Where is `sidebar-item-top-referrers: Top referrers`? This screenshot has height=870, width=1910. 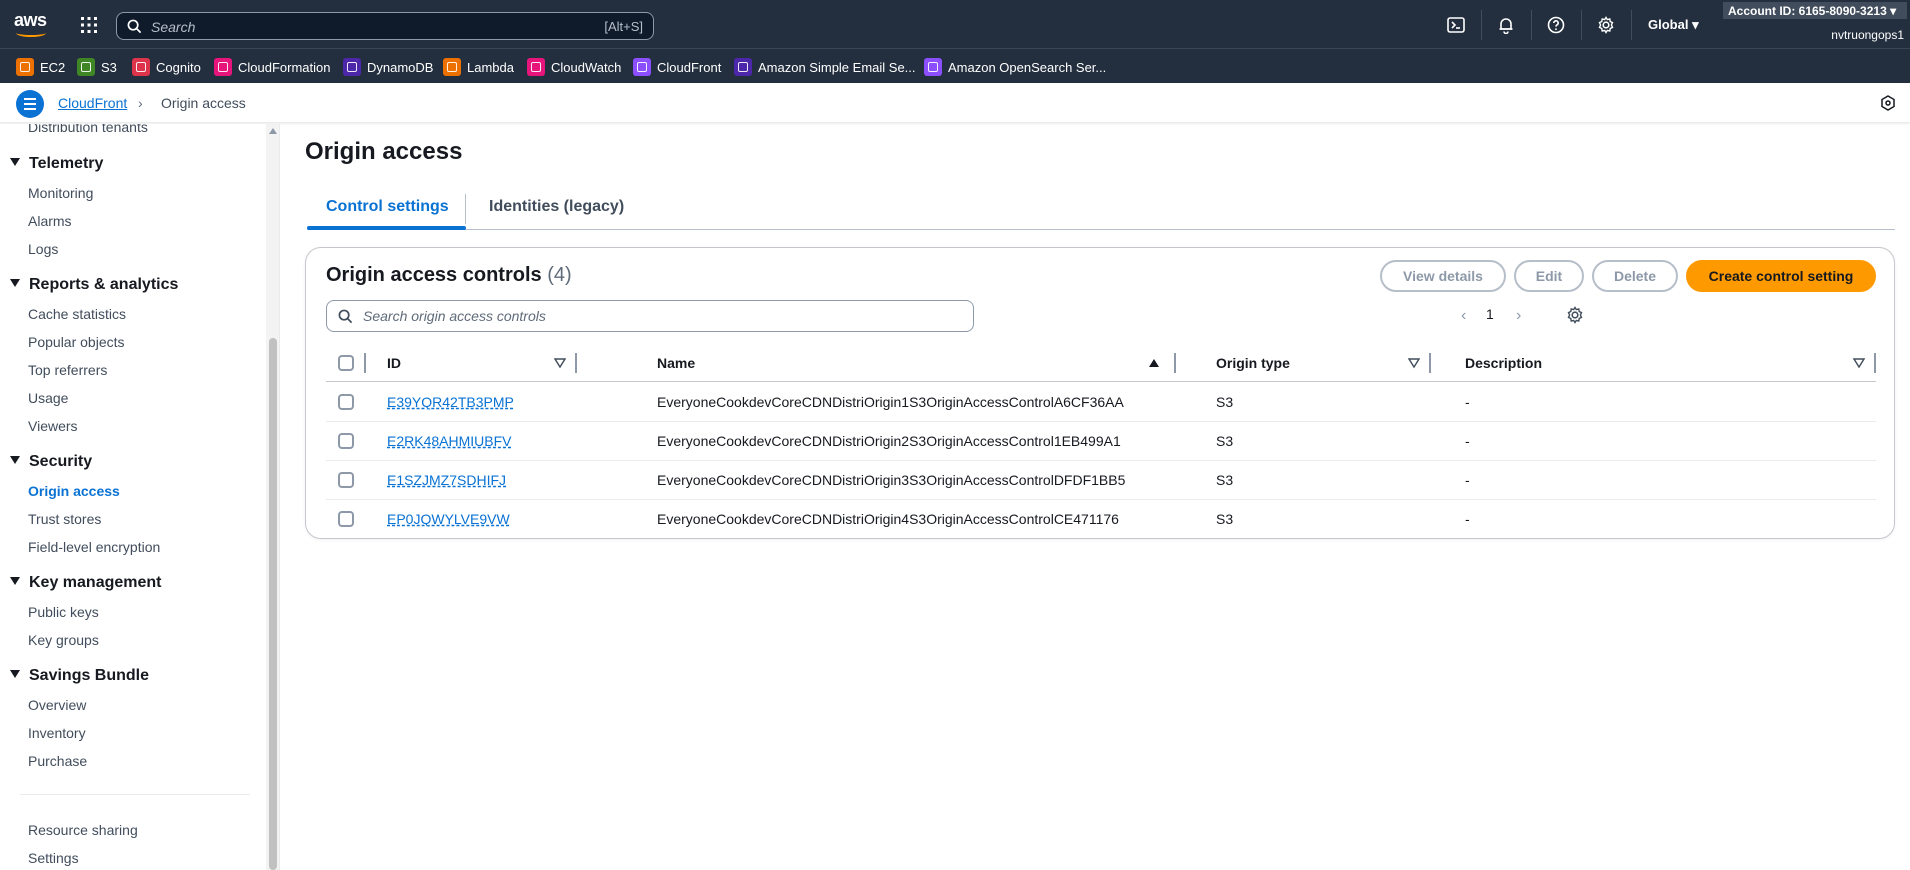
sidebar-item-top-referrers: Top referrers is located at coordinates (67, 370).